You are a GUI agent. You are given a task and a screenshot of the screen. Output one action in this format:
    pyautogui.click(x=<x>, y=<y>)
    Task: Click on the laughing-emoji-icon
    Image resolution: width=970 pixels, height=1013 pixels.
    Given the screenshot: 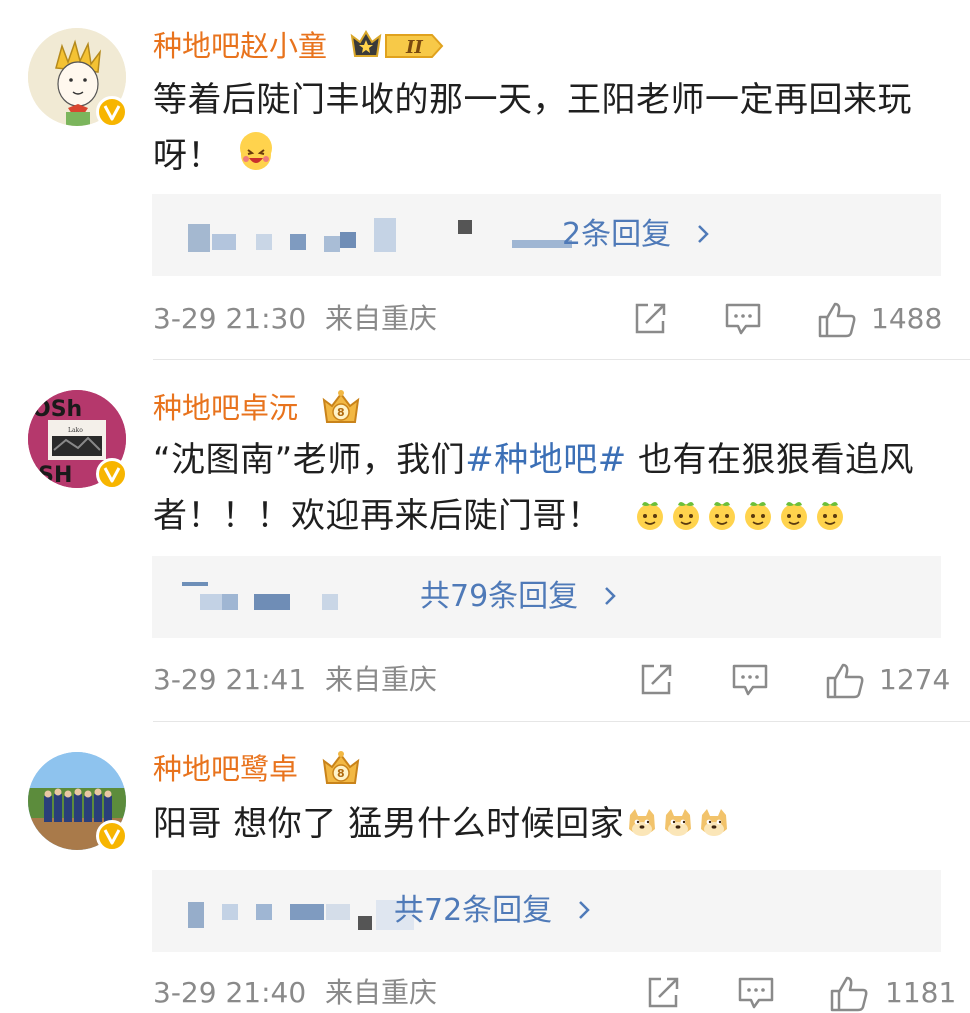 What is the action you would take?
    pyautogui.click(x=256, y=151)
    